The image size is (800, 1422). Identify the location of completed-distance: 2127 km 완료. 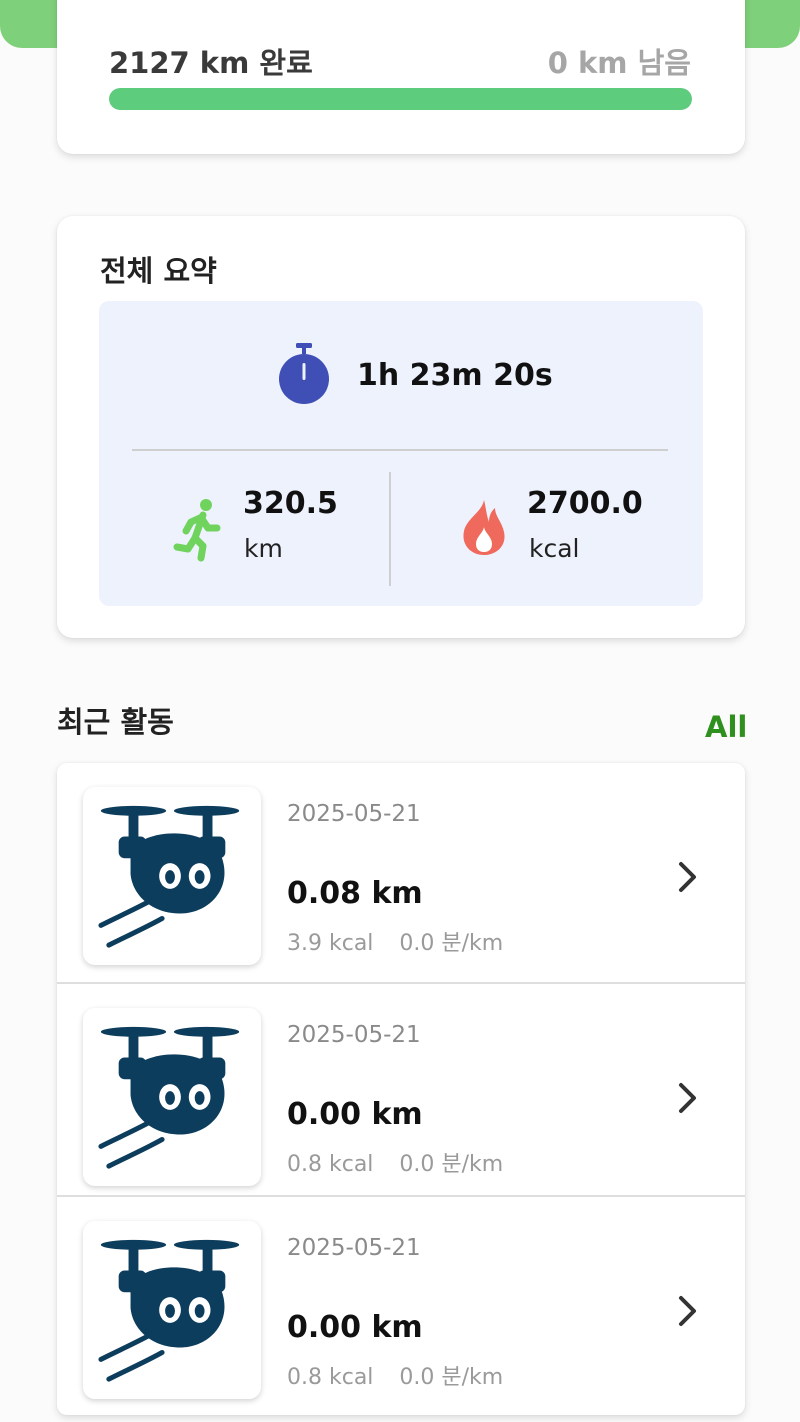
(211, 63).